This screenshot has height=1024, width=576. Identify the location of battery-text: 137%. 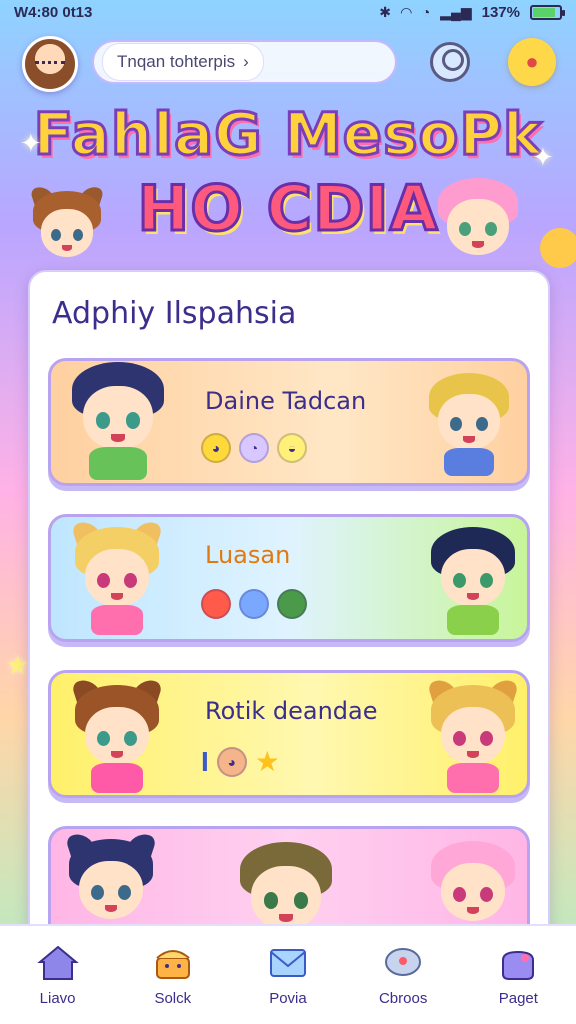
(500, 12).